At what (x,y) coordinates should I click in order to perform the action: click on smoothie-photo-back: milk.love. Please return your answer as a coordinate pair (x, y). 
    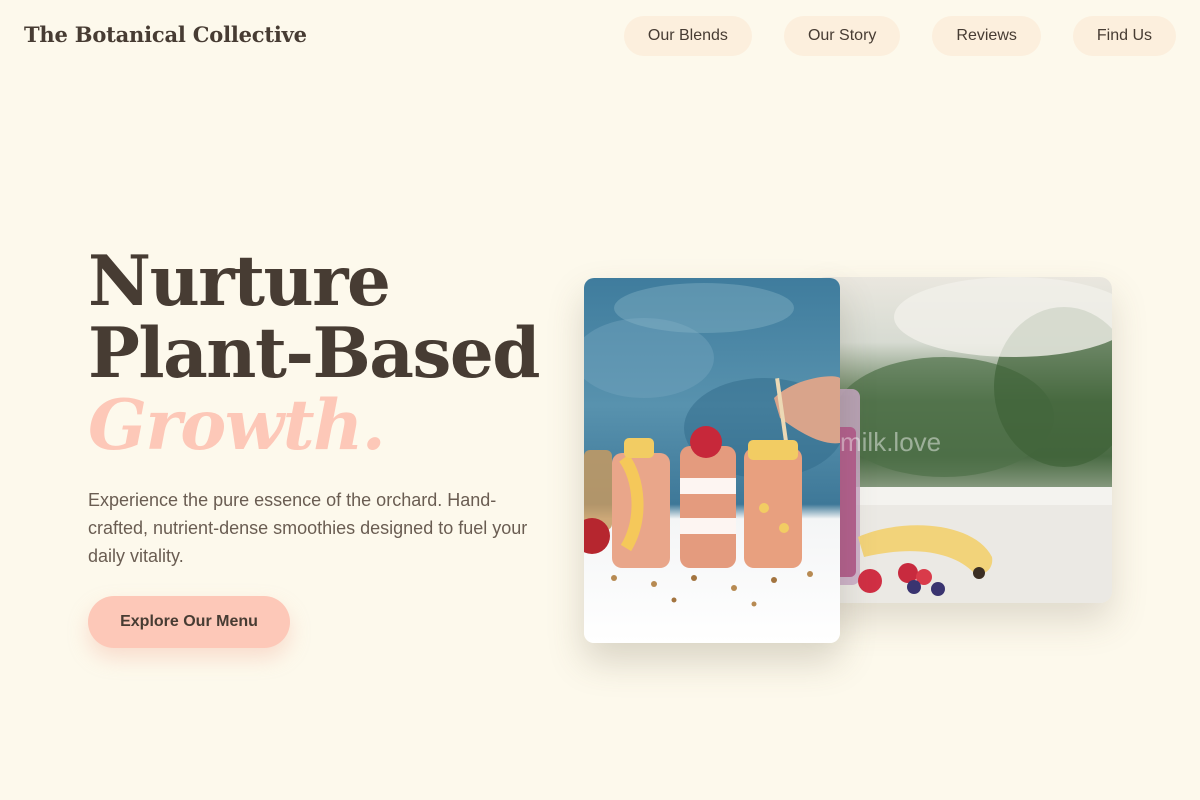
    Looking at the image, I should click on (963, 440).